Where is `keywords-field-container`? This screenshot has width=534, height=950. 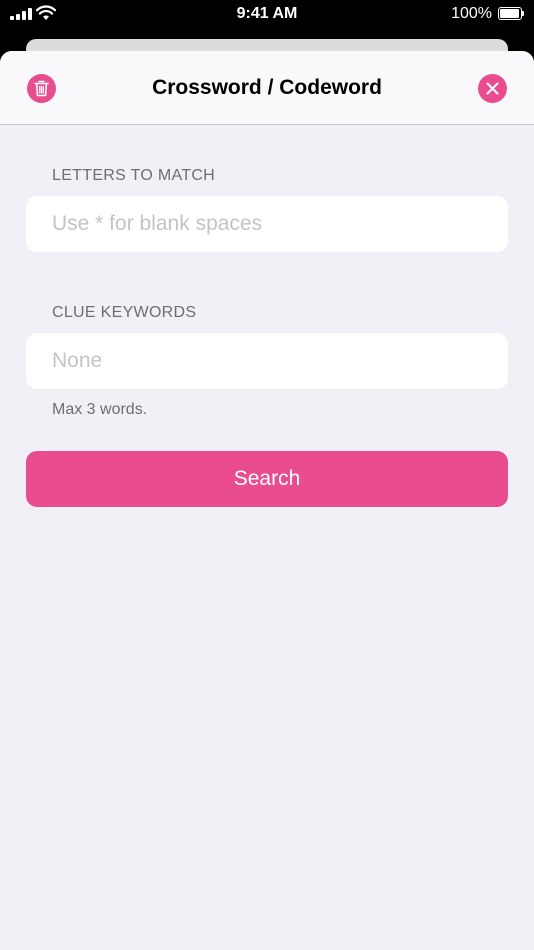
keywords-field-container is located at coordinates (267, 361).